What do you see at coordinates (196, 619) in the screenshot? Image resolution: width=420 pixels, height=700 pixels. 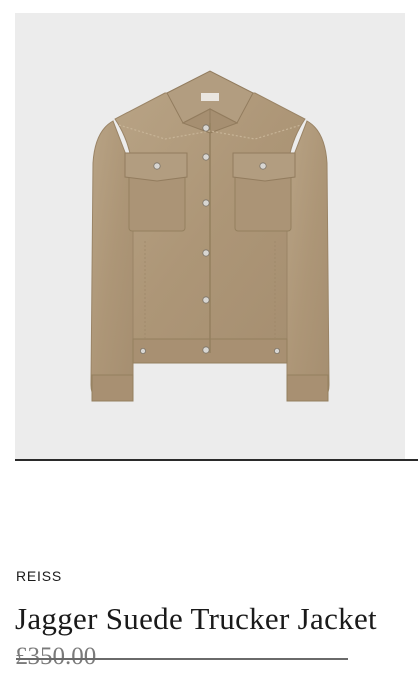 I see `product-title: Jagger Suede Trucker Jacket` at bounding box center [196, 619].